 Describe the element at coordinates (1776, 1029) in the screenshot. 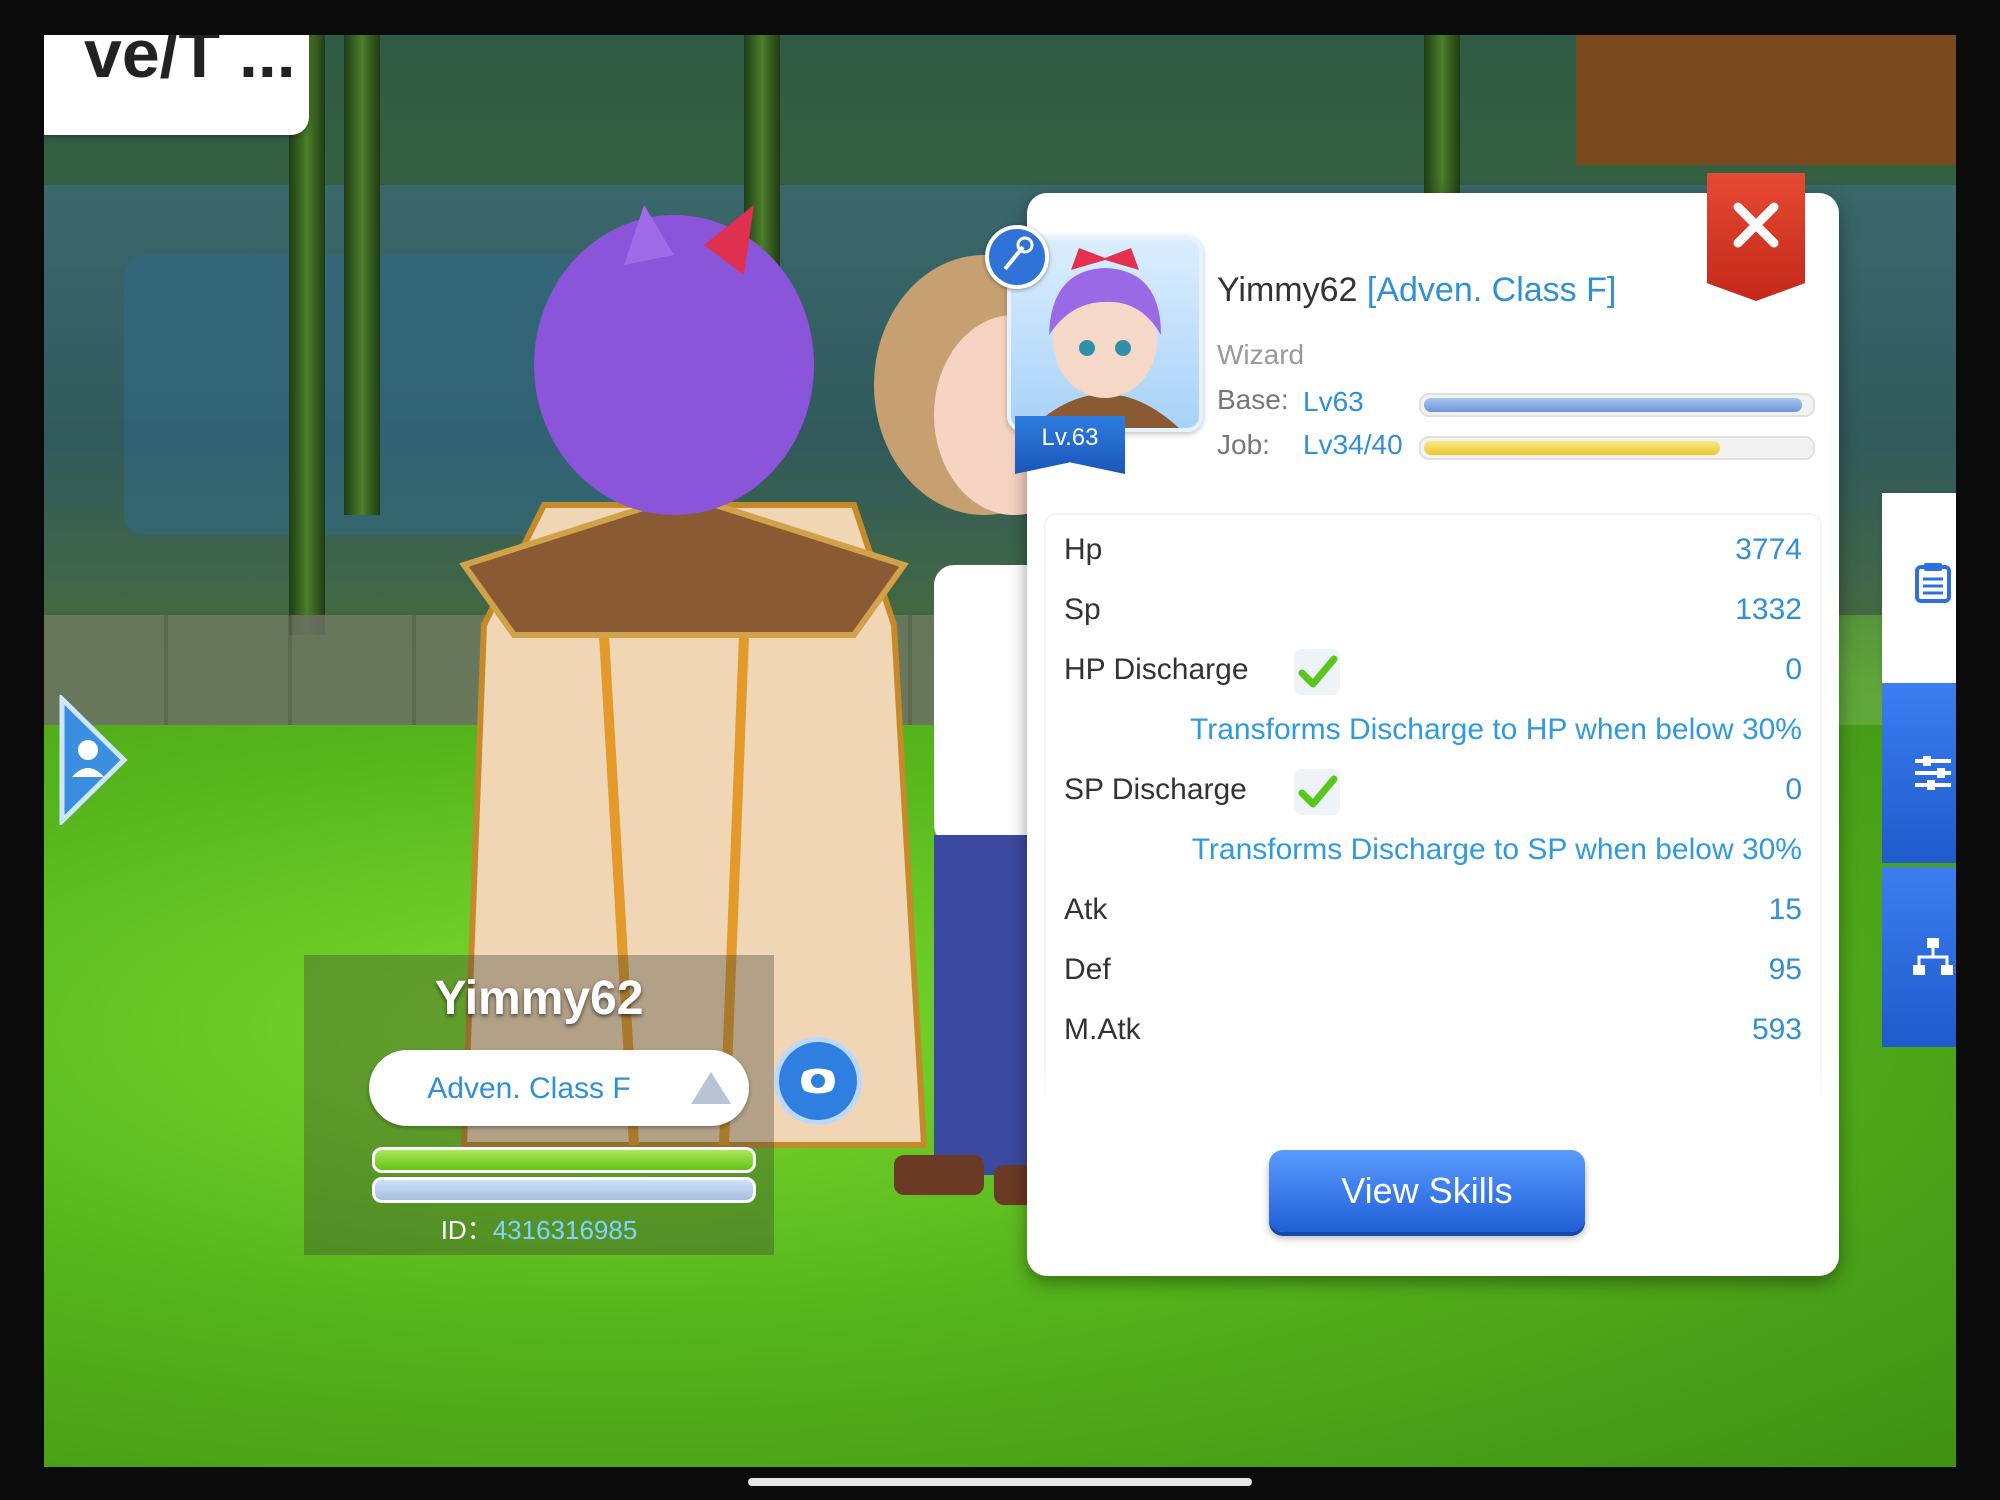

I see `stat-value: 593` at that location.